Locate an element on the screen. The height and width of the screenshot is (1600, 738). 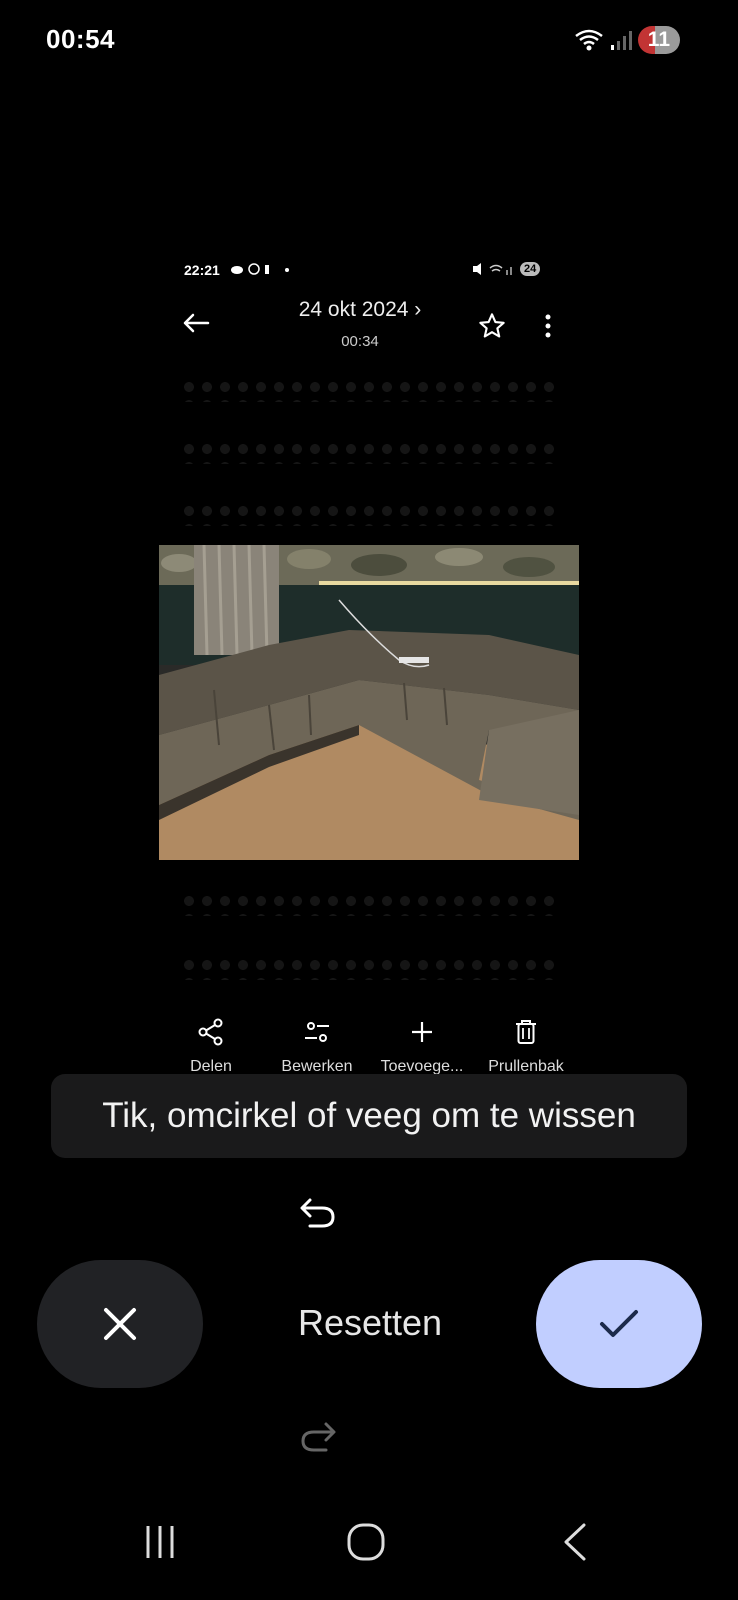
close-icon is located at coordinates (120, 1324).